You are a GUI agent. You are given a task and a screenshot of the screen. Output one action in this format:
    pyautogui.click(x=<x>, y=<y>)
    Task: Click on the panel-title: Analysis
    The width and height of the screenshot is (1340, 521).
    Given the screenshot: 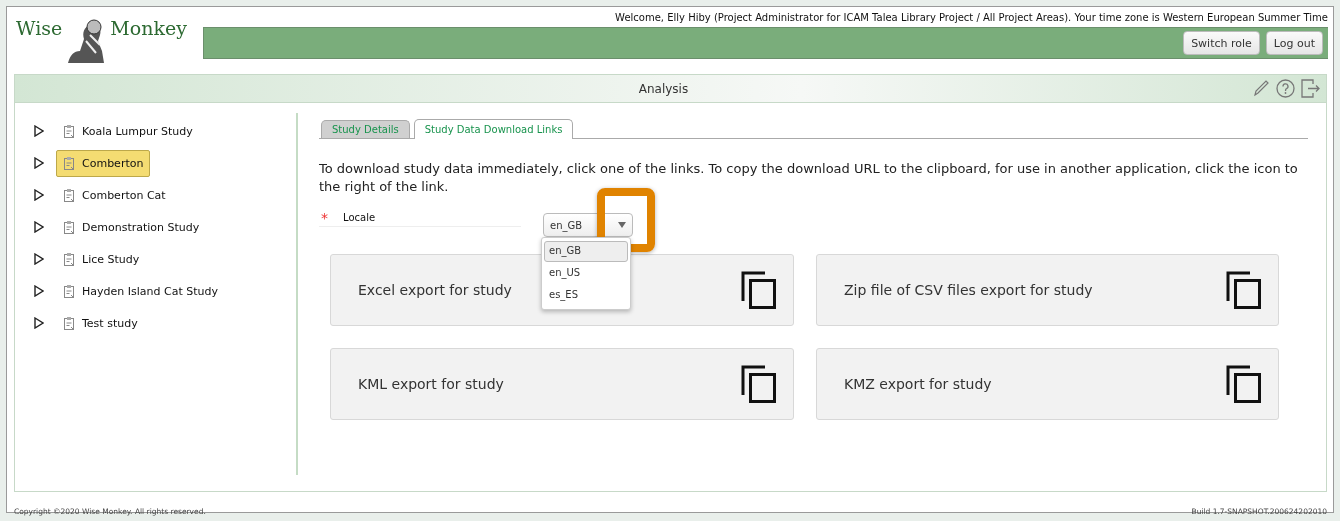 What is the action you would take?
    pyautogui.click(x=663, y=88)
    